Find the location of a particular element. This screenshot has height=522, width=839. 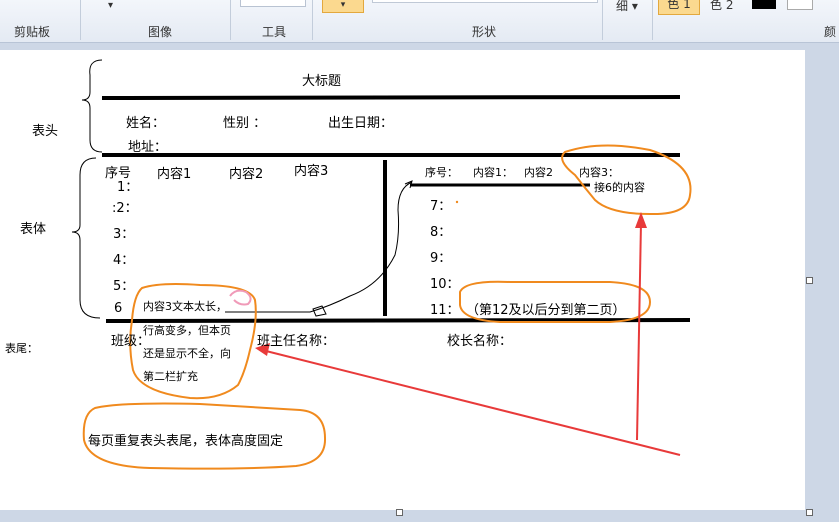

right-col-header-content3: 内容3： is located at coordinates (599, 172).